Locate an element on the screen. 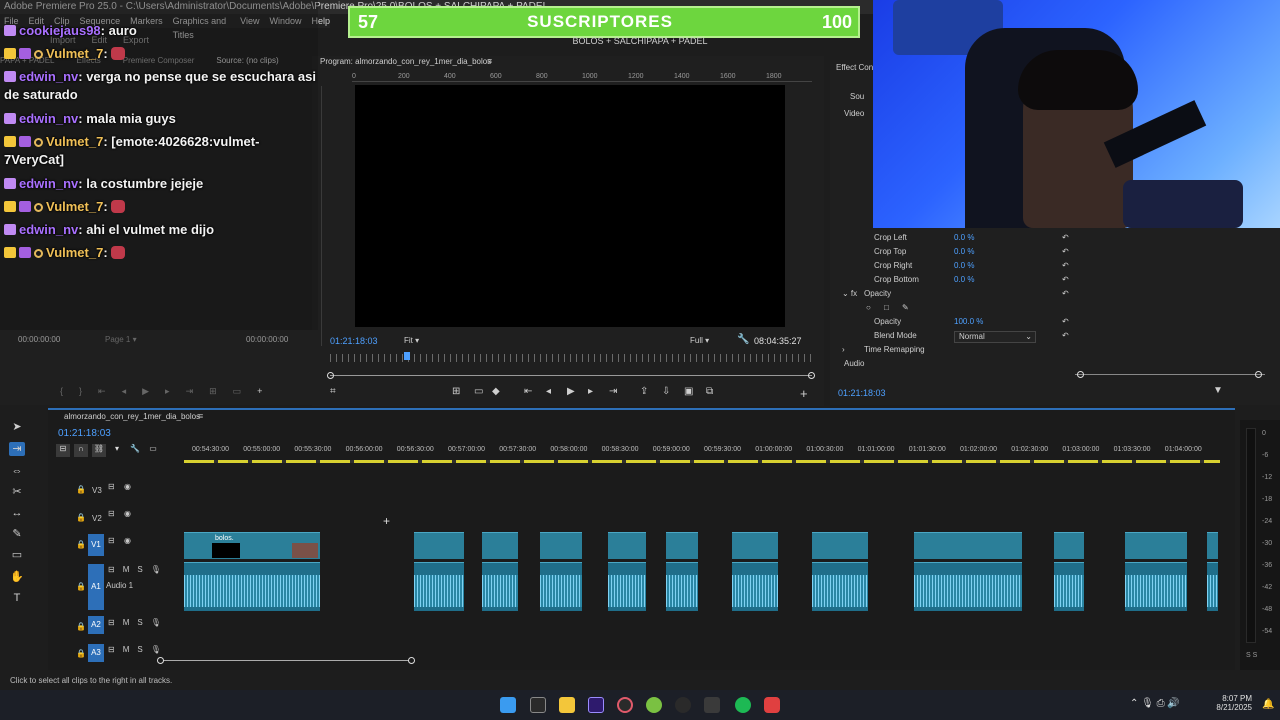 The width and height of the screenshot is (1280, 720). compare-icon: ⧉ is located at coordinates (709, 391).